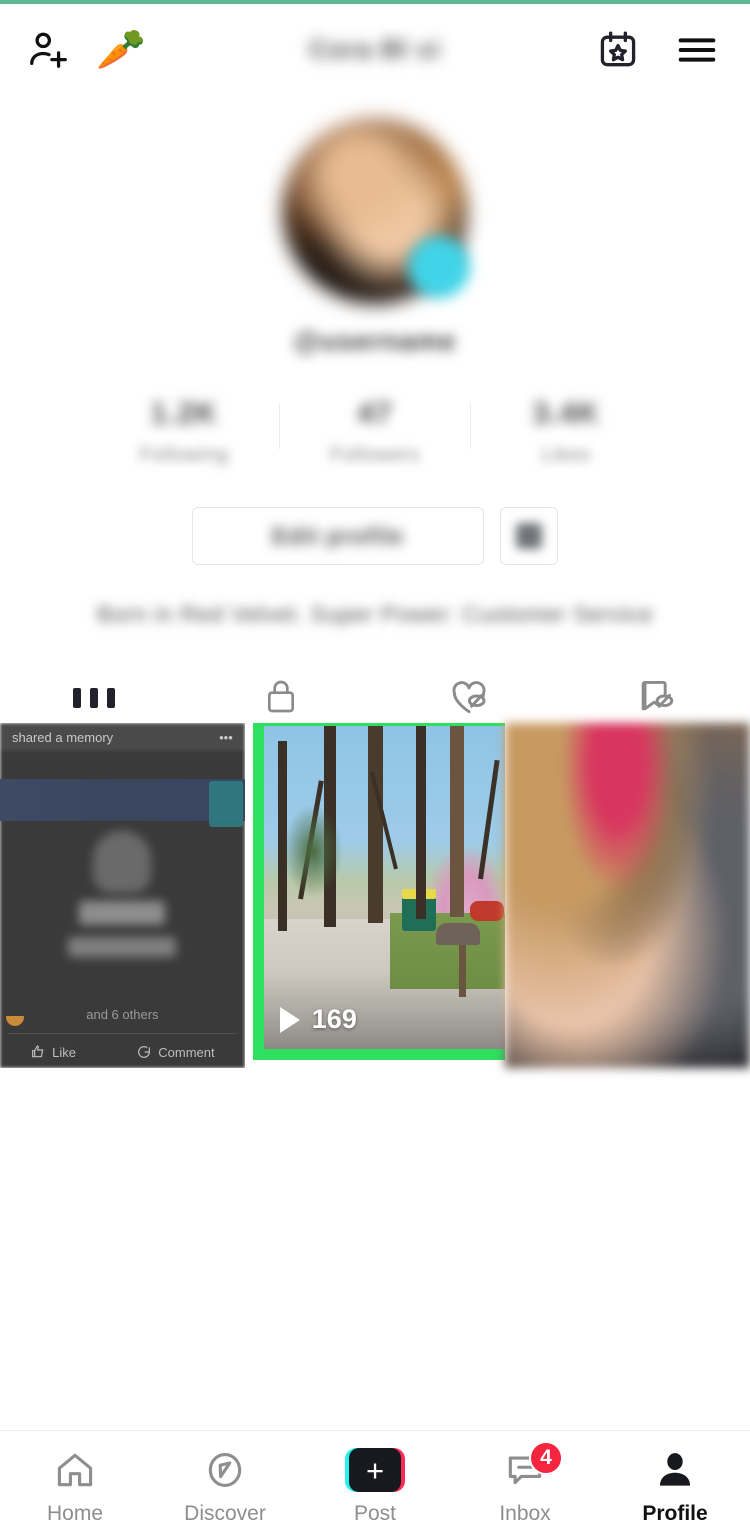 The image size is (750, 1536). I want to click on carrot-icon: 🥕, so click(121, 50).